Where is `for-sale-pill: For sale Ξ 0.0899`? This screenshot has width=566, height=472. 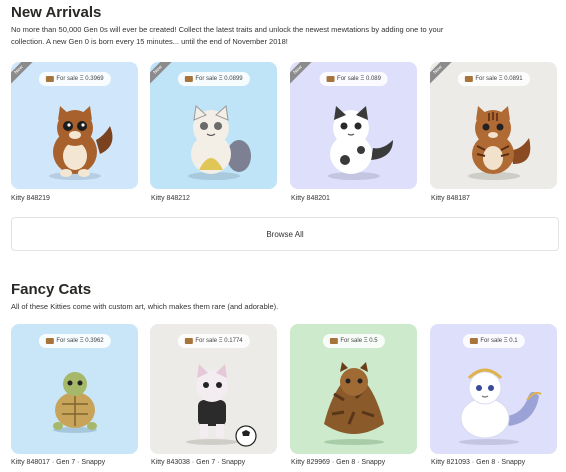
for-sale-pill: For sale Ξ 0.0899 is located at coordinates (213, 79).